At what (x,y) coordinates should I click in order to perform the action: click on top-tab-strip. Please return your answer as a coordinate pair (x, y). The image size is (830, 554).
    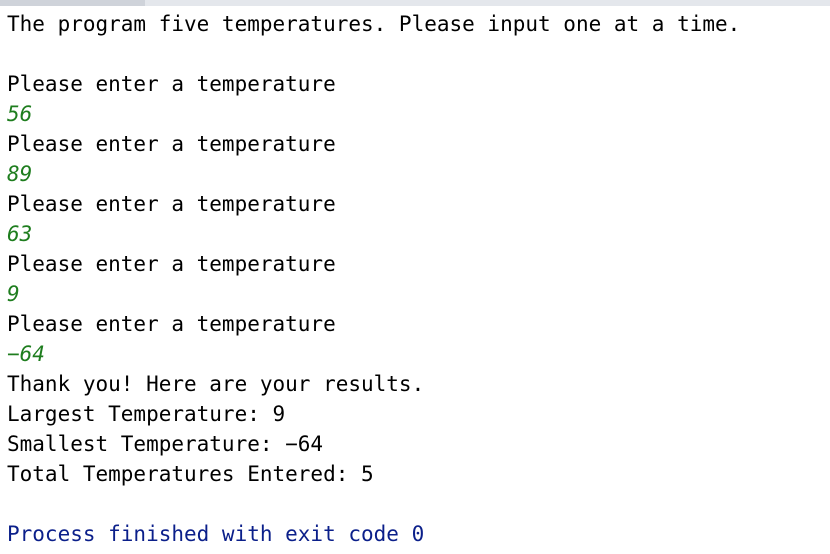
    Looking at the image, I should click on (415, 3).